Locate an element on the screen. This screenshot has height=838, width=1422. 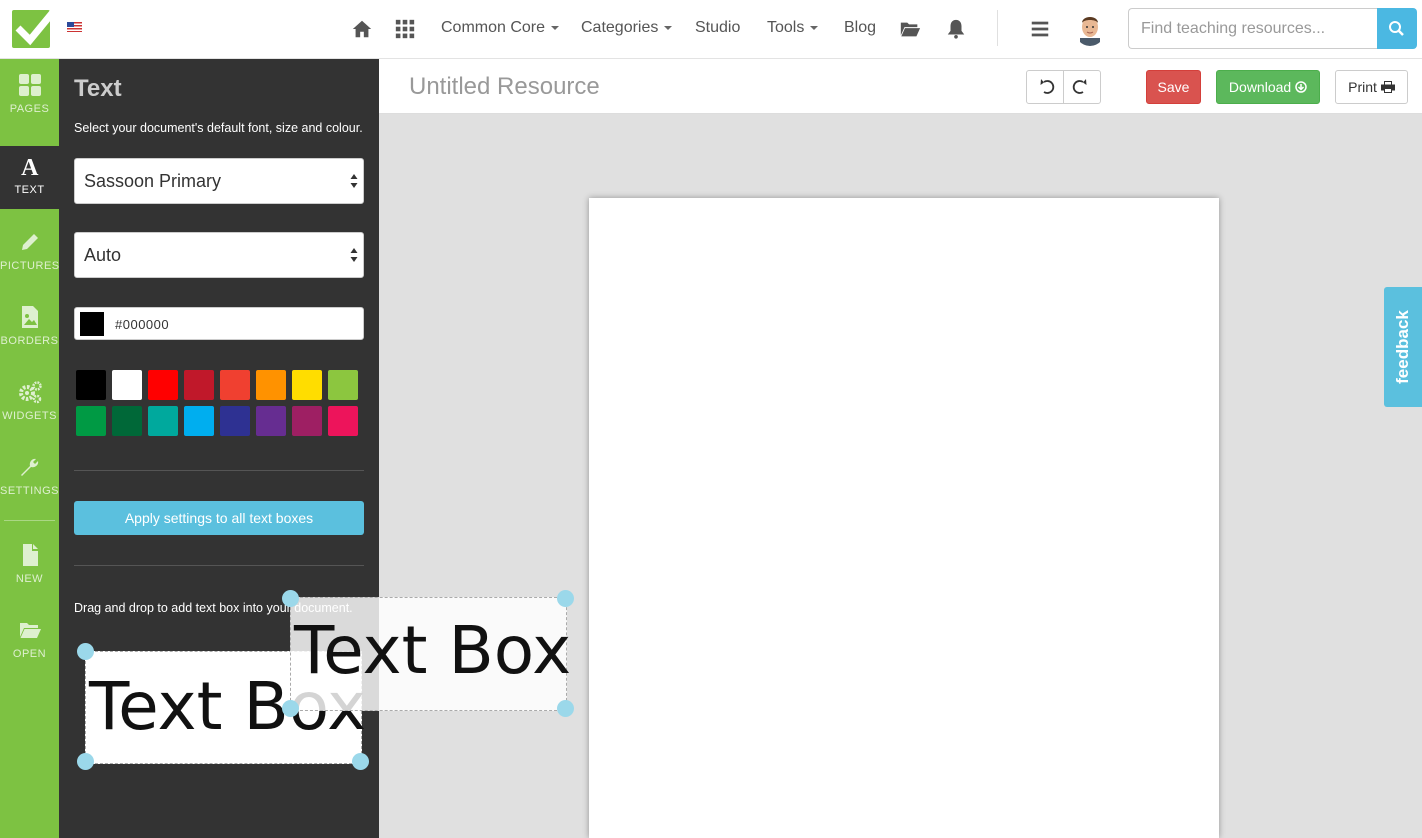
download-circle-icon is located at coordinates (1301, 87).